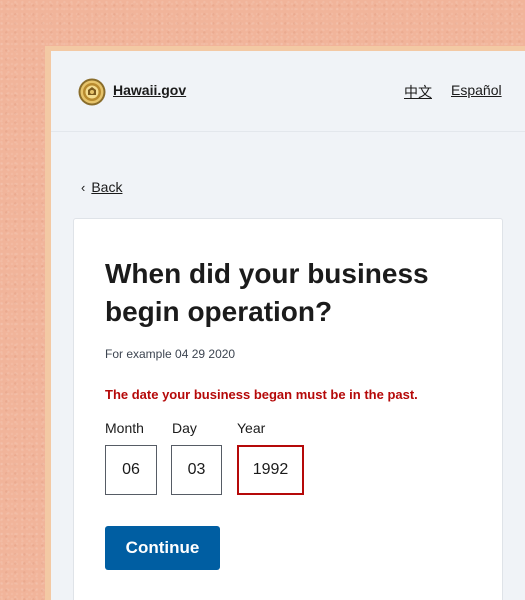  Describe the element at coordinates (418, 92) in the screenshot. I see `language-link-chinese: 中文` at that location.